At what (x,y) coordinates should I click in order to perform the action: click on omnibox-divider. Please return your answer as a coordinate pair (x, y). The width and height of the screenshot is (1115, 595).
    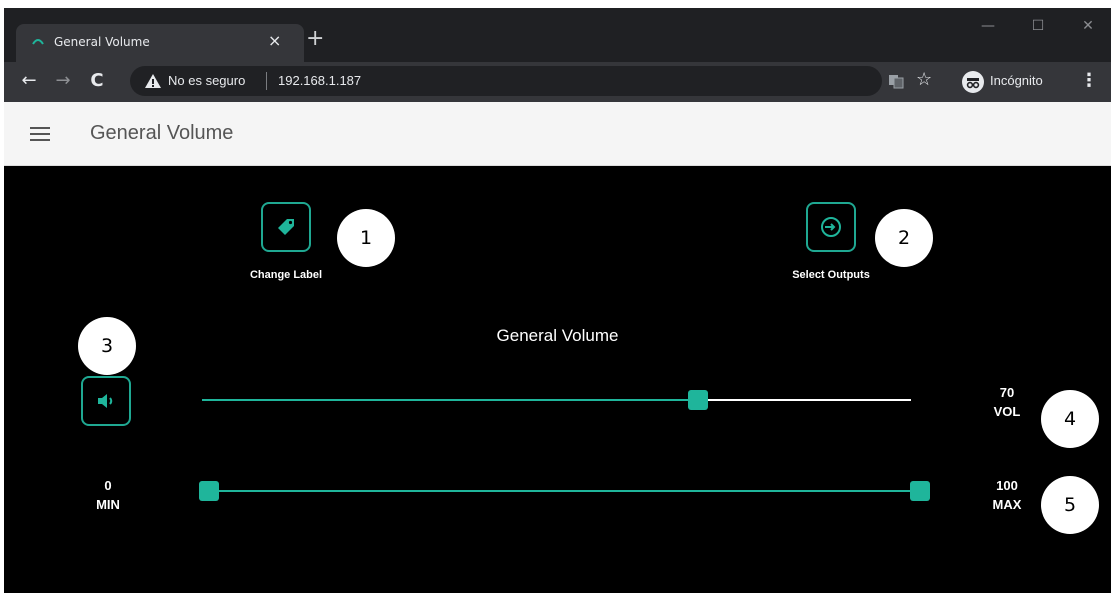
    Looking at the image, I should click on (266, 81).